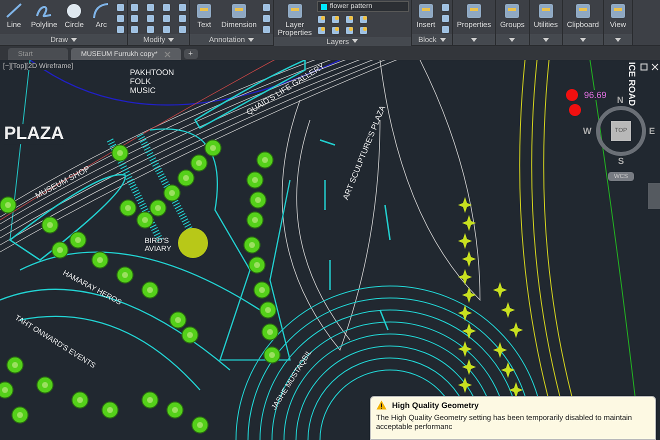 Image resolution: width=660 pixels, height=440 pixels. Describe the element at coordinates (381, 405) in the screenshot. I see `warning-icon` at that location.